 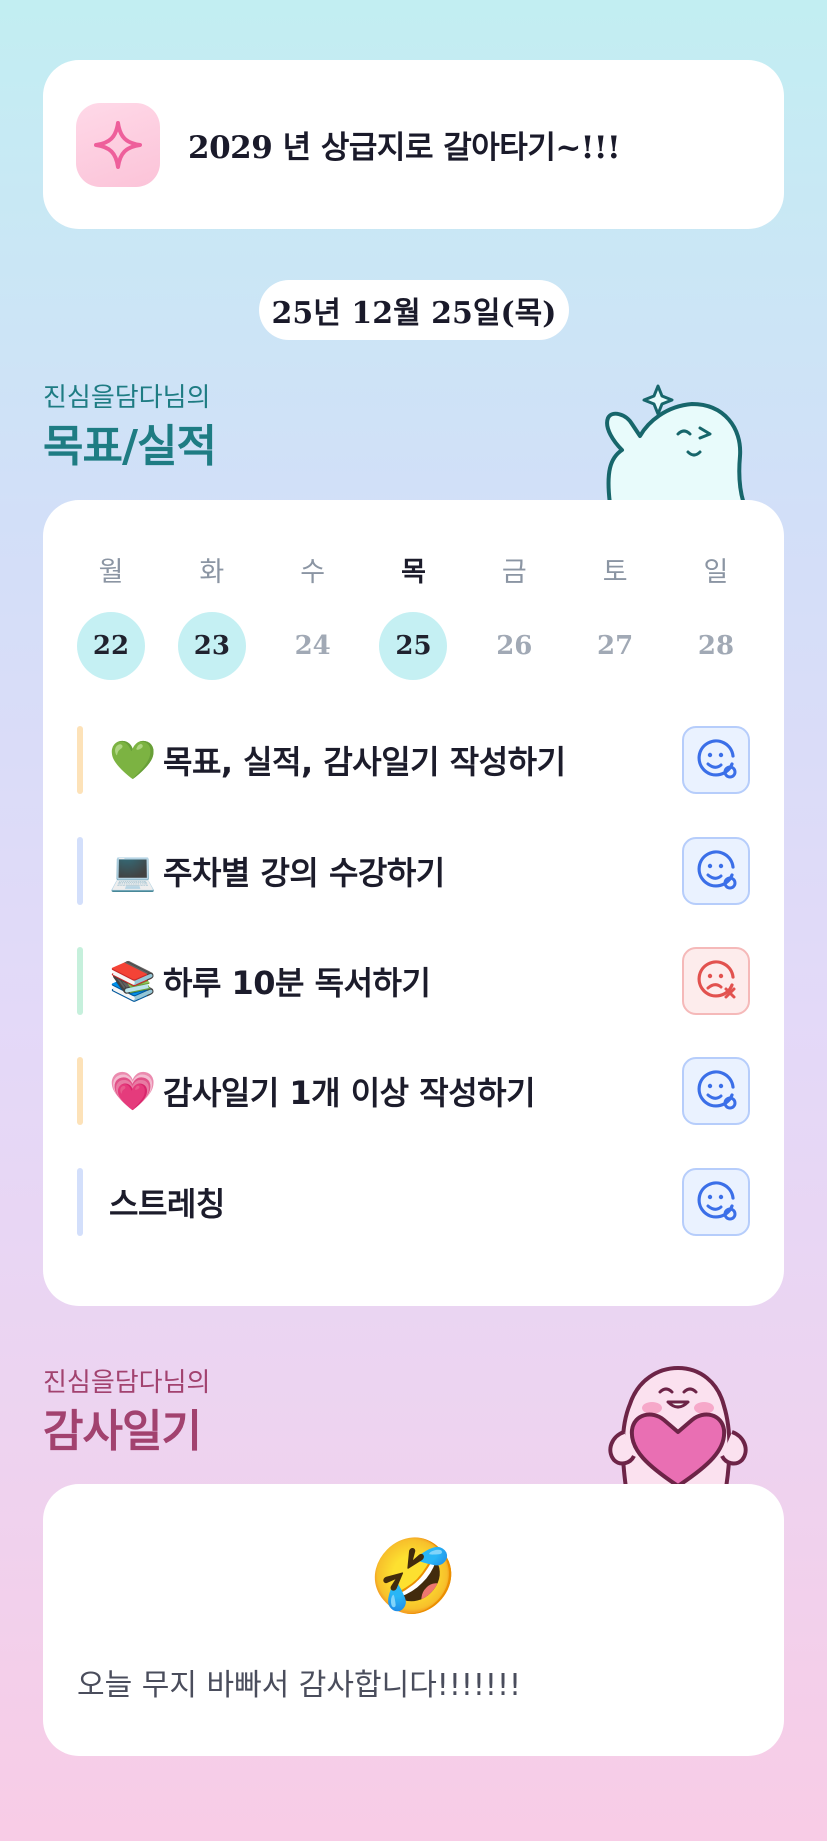 What do you see at coordinates (167, 1204) in the screenshot?
I see `task-label: 스트레칭` at bounding box center [167, 1204].